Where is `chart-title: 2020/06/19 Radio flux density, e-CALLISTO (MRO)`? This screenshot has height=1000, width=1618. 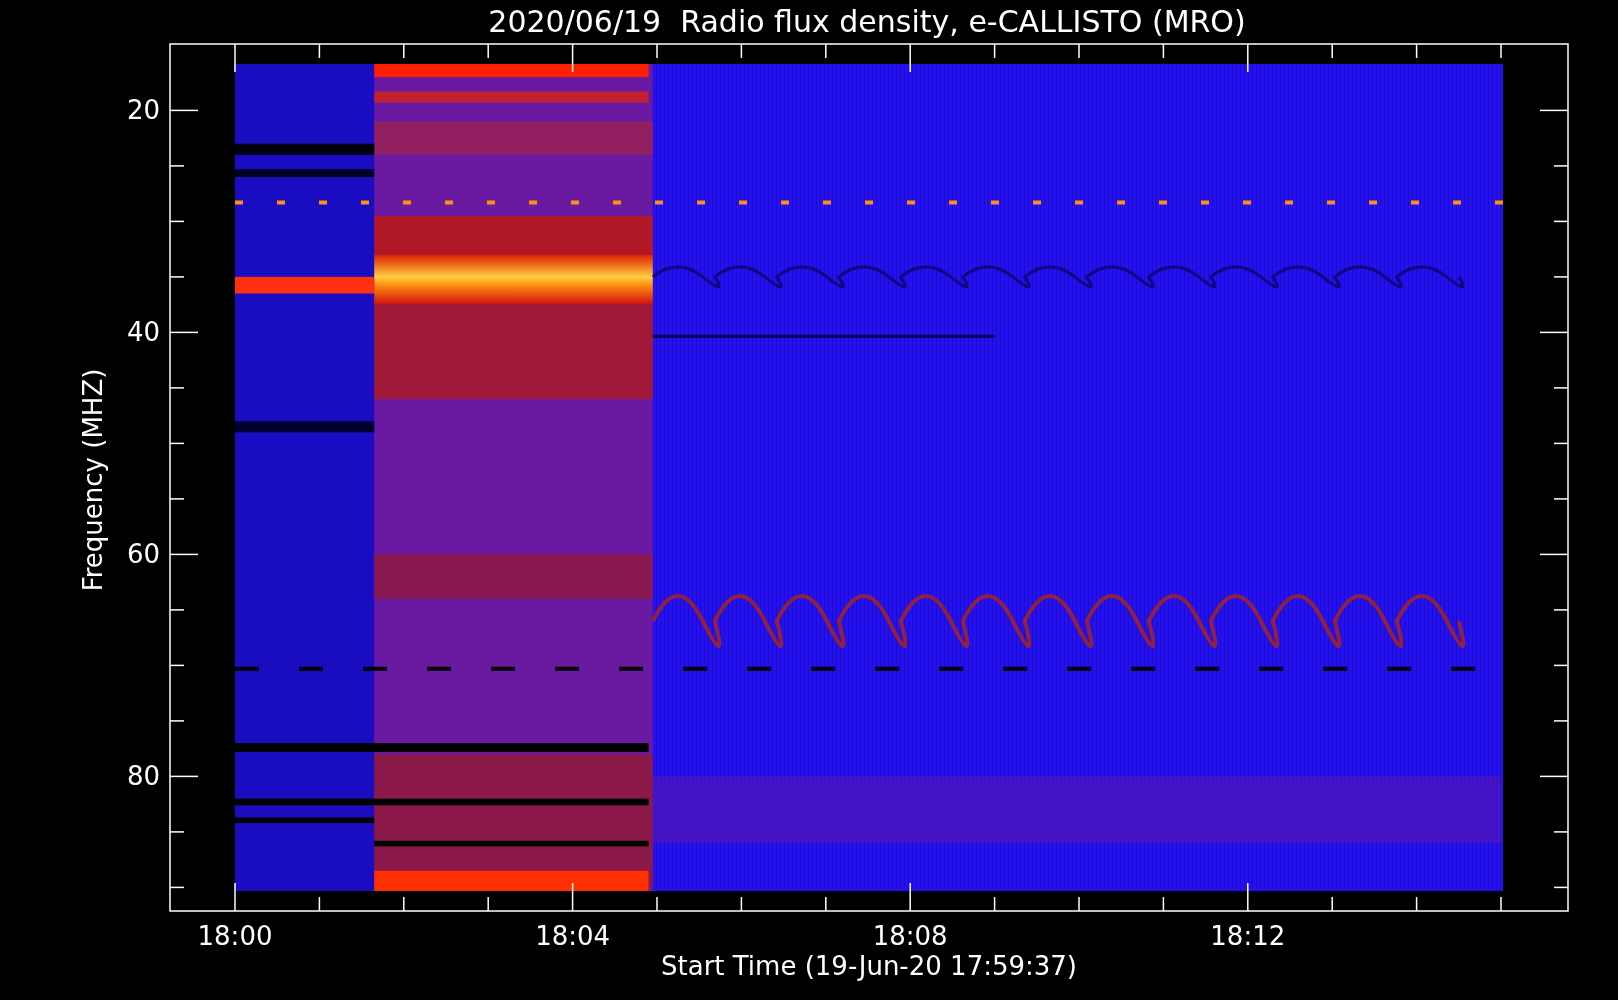 chart-title: 2020/06/19 Radio flux density, e-CALLISTO (MRO) is located at coordinates (867, 21).